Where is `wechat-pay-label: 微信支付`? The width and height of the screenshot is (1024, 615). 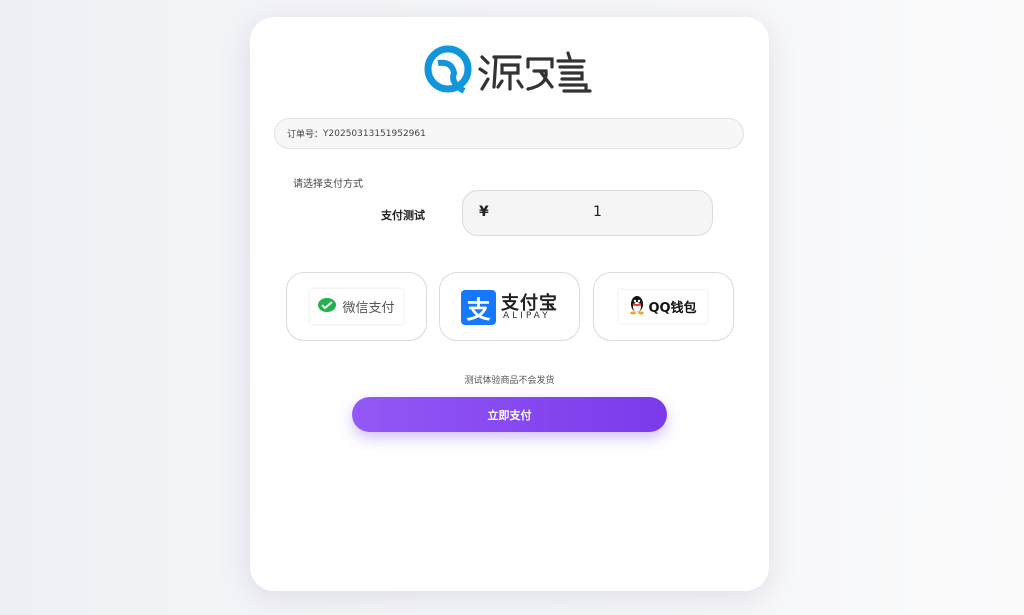 wechat-pay-label: 微信支付 is located at coordinates (368, 308).